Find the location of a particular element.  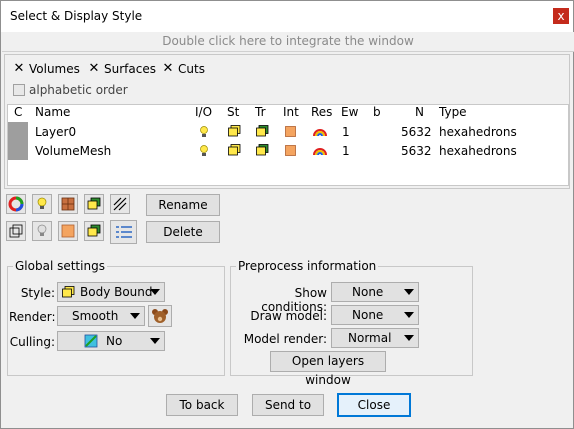

light-off-button is located at coordinates (42, 231).